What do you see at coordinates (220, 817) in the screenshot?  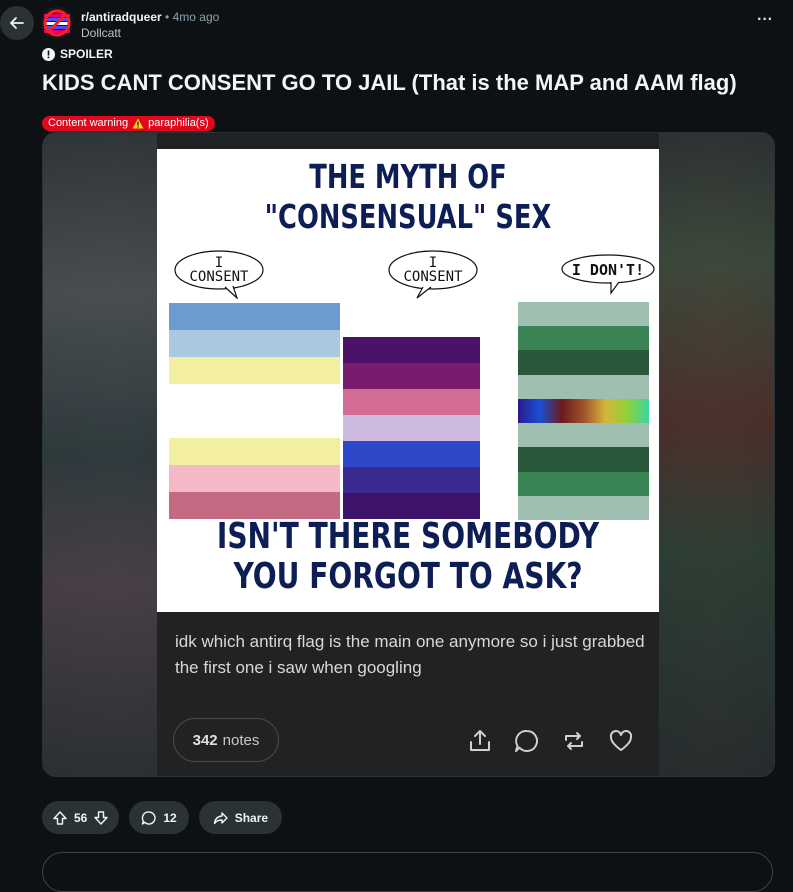 I see `share-arrow-icon` at bounding box center [220, 817].